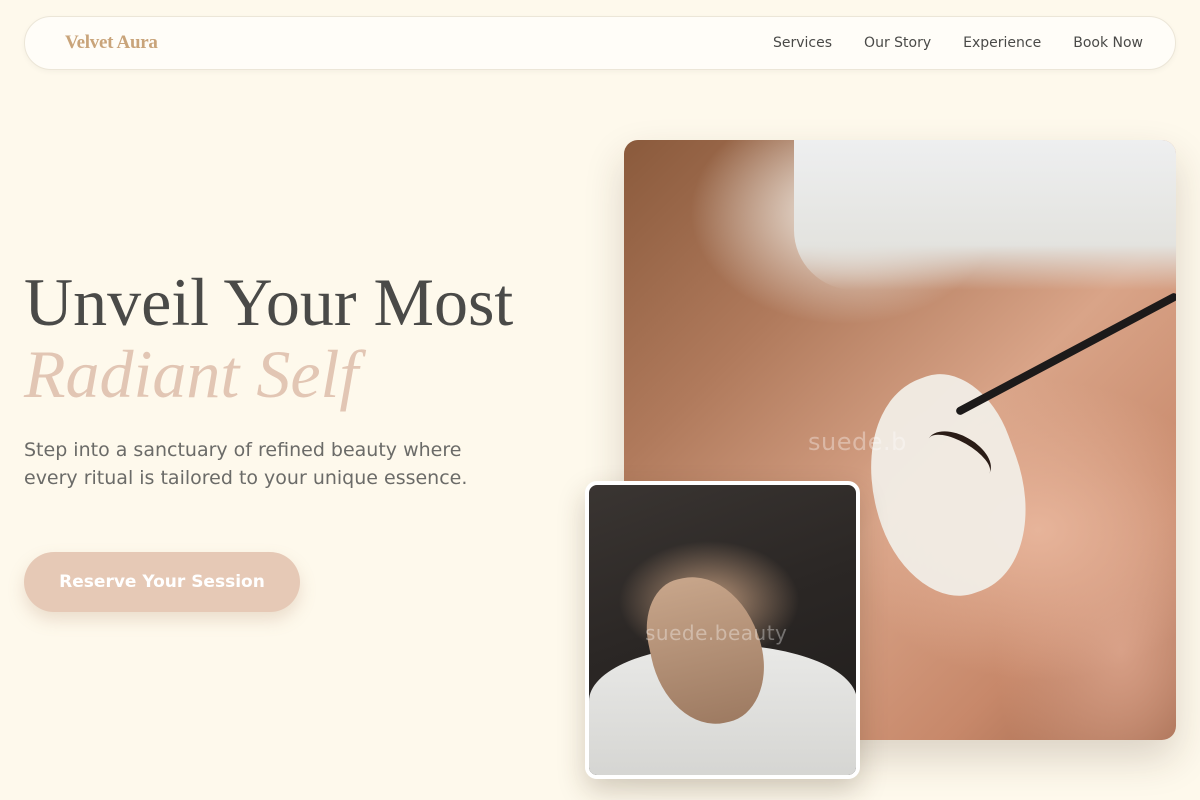 This screenshot has height=800, width=1200. I want to click on hero-headline: Unveil Your Most Radiant Self, so click(268, 338).